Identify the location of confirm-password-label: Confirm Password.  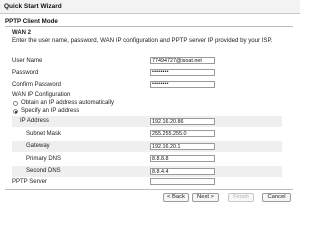
(37, 85).